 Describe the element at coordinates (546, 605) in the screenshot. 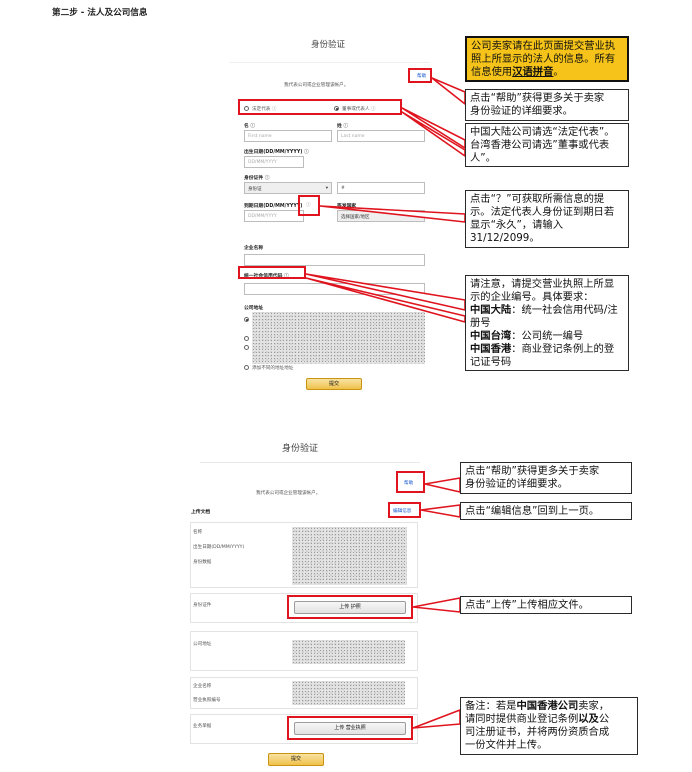

I see `note-callout-upload: 点击“上传”上传相应文件。` at that location.